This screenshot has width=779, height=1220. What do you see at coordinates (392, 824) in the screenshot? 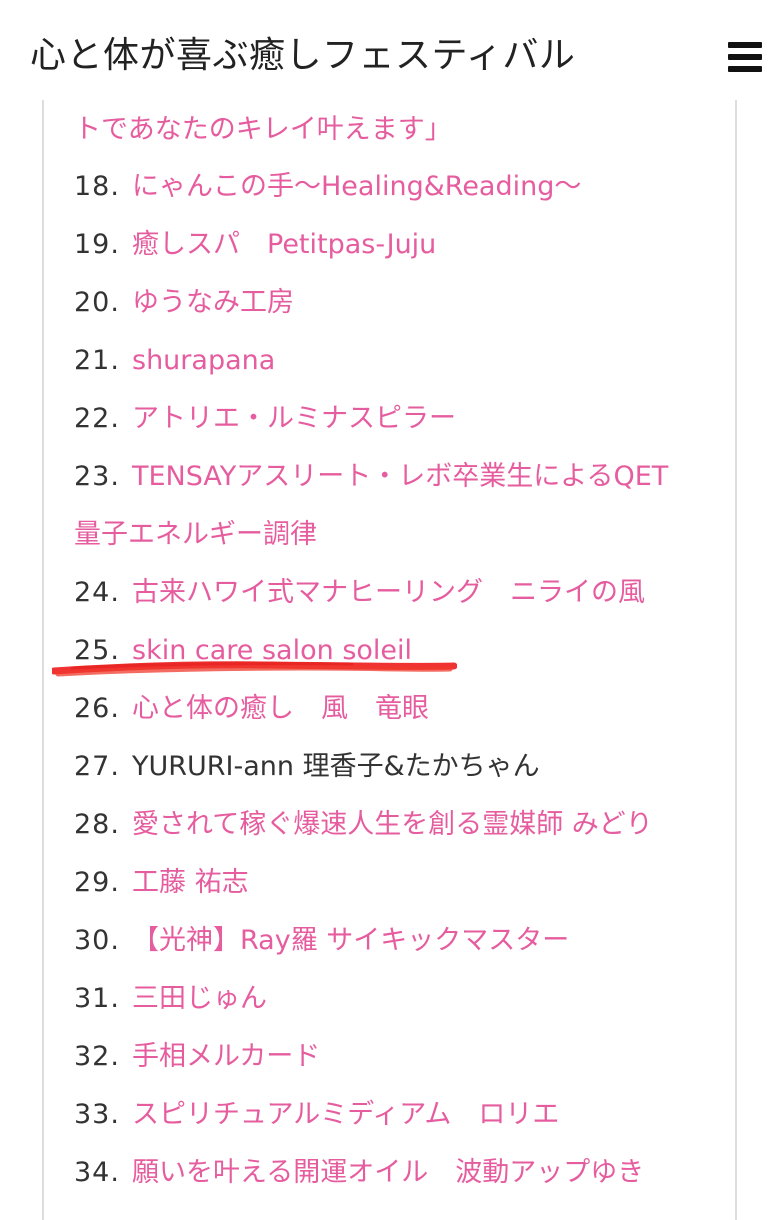
I see `list-item-link: 愛されて稼ぐ爆速人生を創る霊媒師 みどり` at bounding box center [392, 824].